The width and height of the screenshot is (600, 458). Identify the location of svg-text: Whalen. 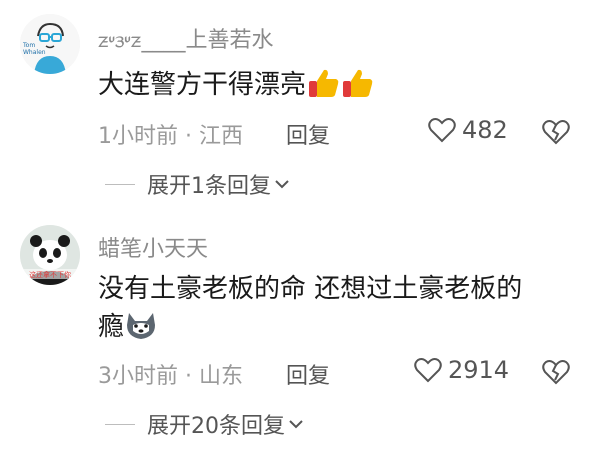
(34, 52).